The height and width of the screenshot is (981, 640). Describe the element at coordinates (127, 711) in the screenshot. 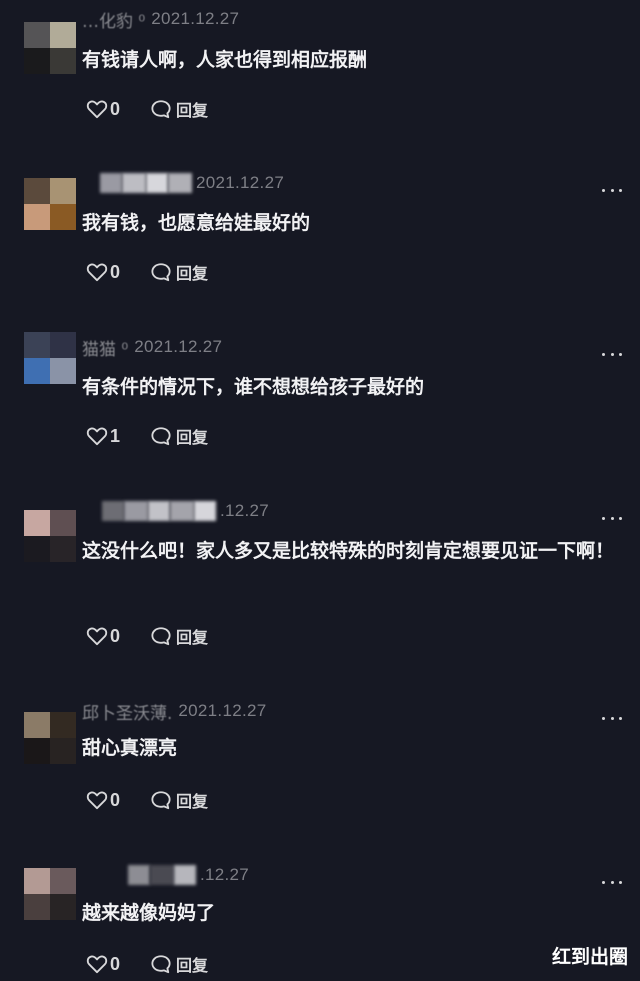

I see `username: 邱卜圣沃薄.` at that location.